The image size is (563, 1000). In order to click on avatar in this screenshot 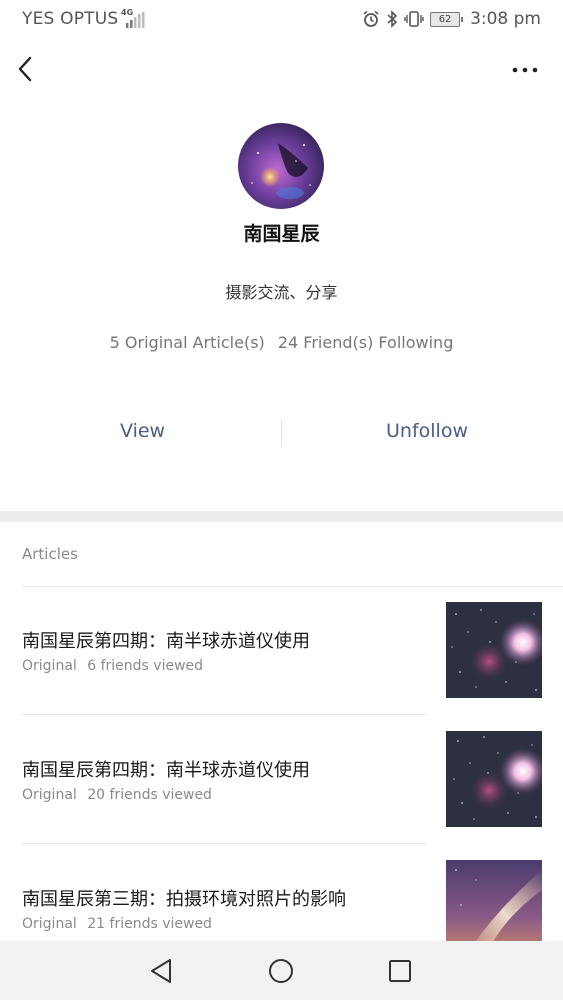, I will do `click(281, 166)`.